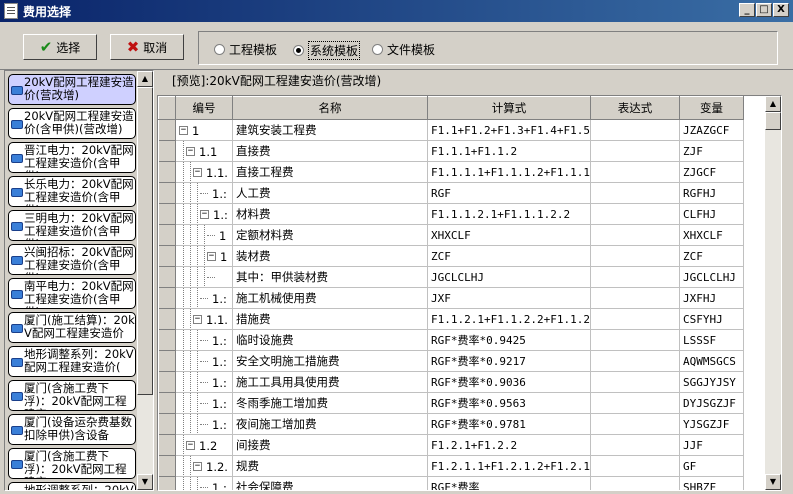 Image resolution: width=793 pixels, height=494 pixels. What do you see at coordinates (711, 151) in the screenshot?
I see `cell-variable: ZJF` at bounding box center [711, 151].